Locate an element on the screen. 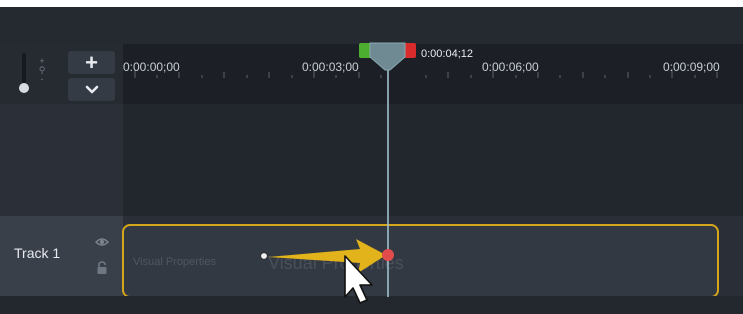 The height and width of the screenshot is (314, 743). playhead-keyframe is located at coordinates (388, 255).